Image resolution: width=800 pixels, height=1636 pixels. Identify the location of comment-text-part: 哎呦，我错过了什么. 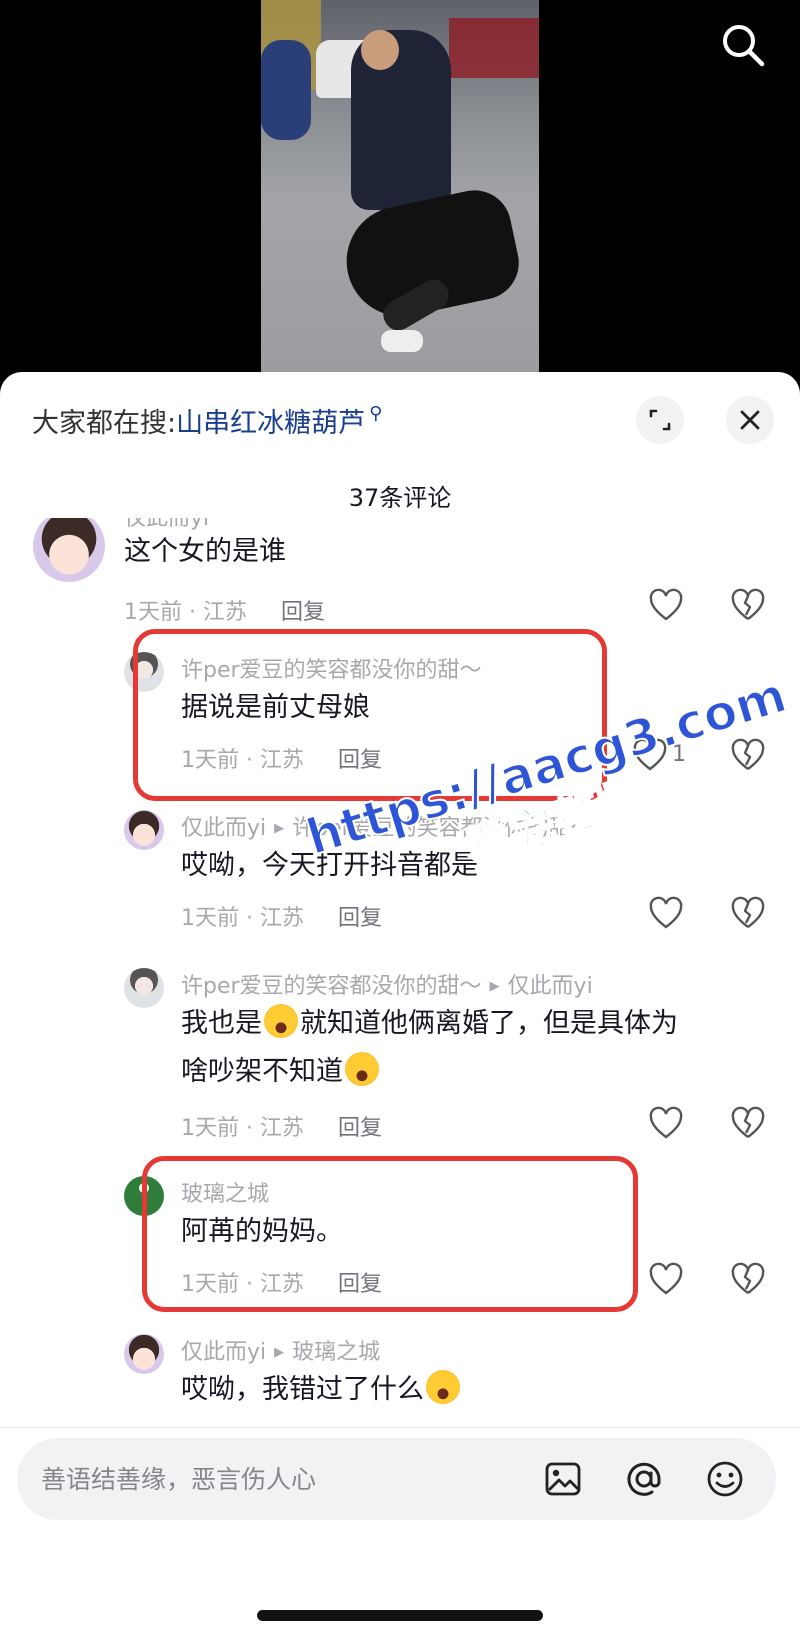
(302, 1389).